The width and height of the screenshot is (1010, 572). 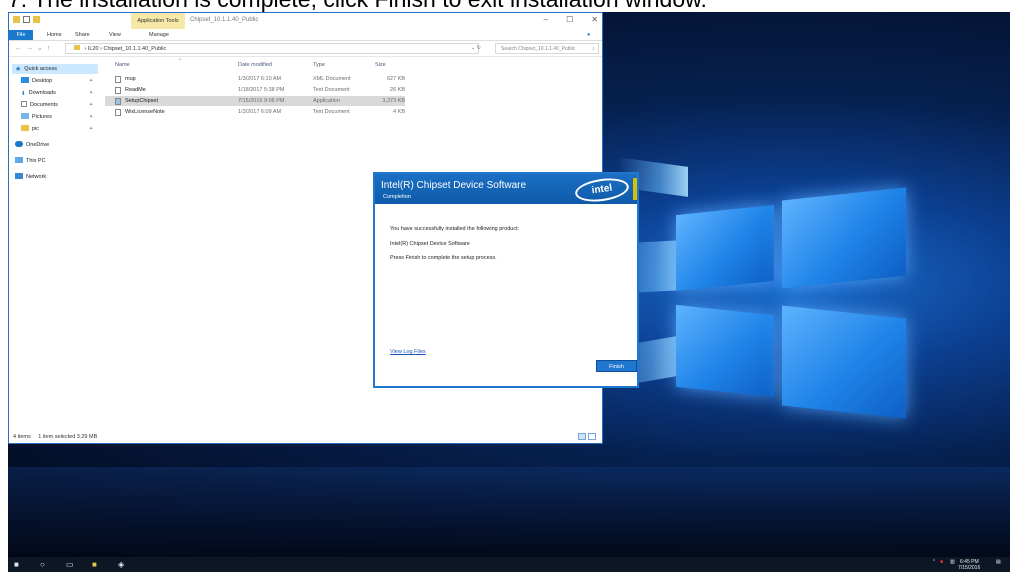 I want to click on ribbon-tabs: File Home Share View Manage ●, so click(x=305, y=35).